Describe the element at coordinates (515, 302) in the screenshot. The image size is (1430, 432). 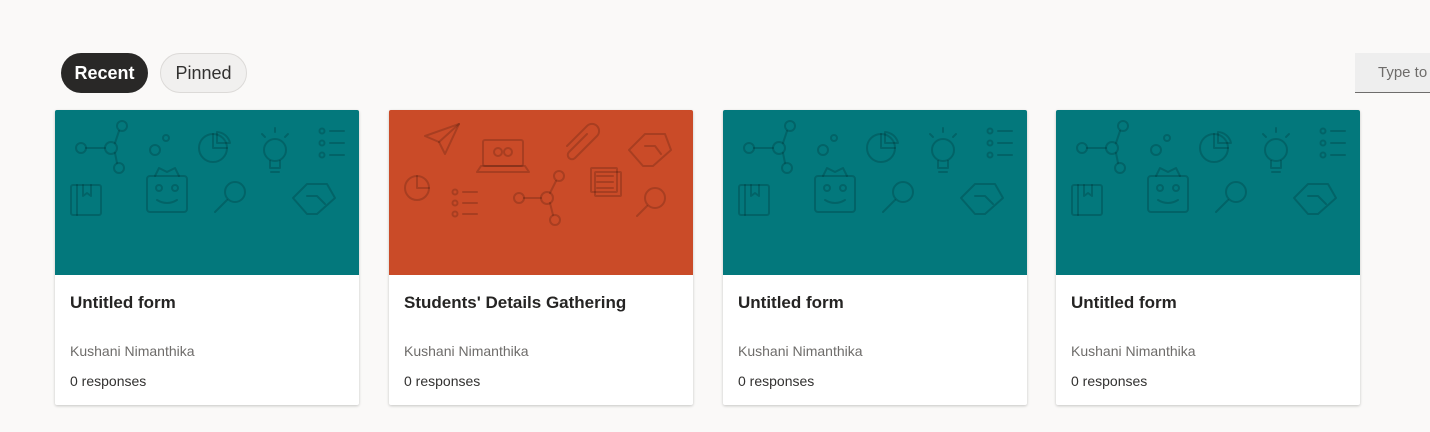
I see `card-title: Students' Details Gathering` at that location.